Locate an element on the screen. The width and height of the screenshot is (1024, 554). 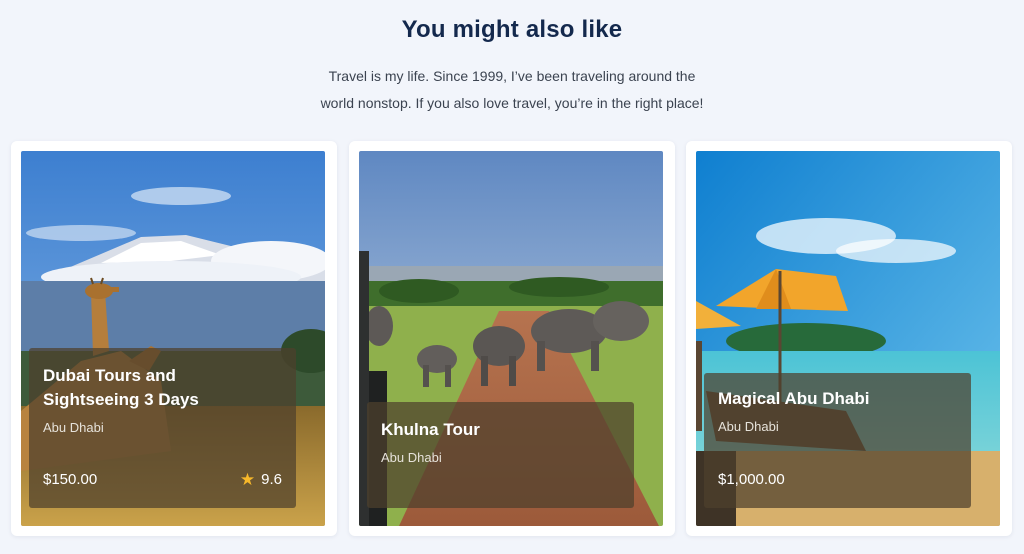
tour-footer: $1,000.00 is located at coordinates (837, 479).